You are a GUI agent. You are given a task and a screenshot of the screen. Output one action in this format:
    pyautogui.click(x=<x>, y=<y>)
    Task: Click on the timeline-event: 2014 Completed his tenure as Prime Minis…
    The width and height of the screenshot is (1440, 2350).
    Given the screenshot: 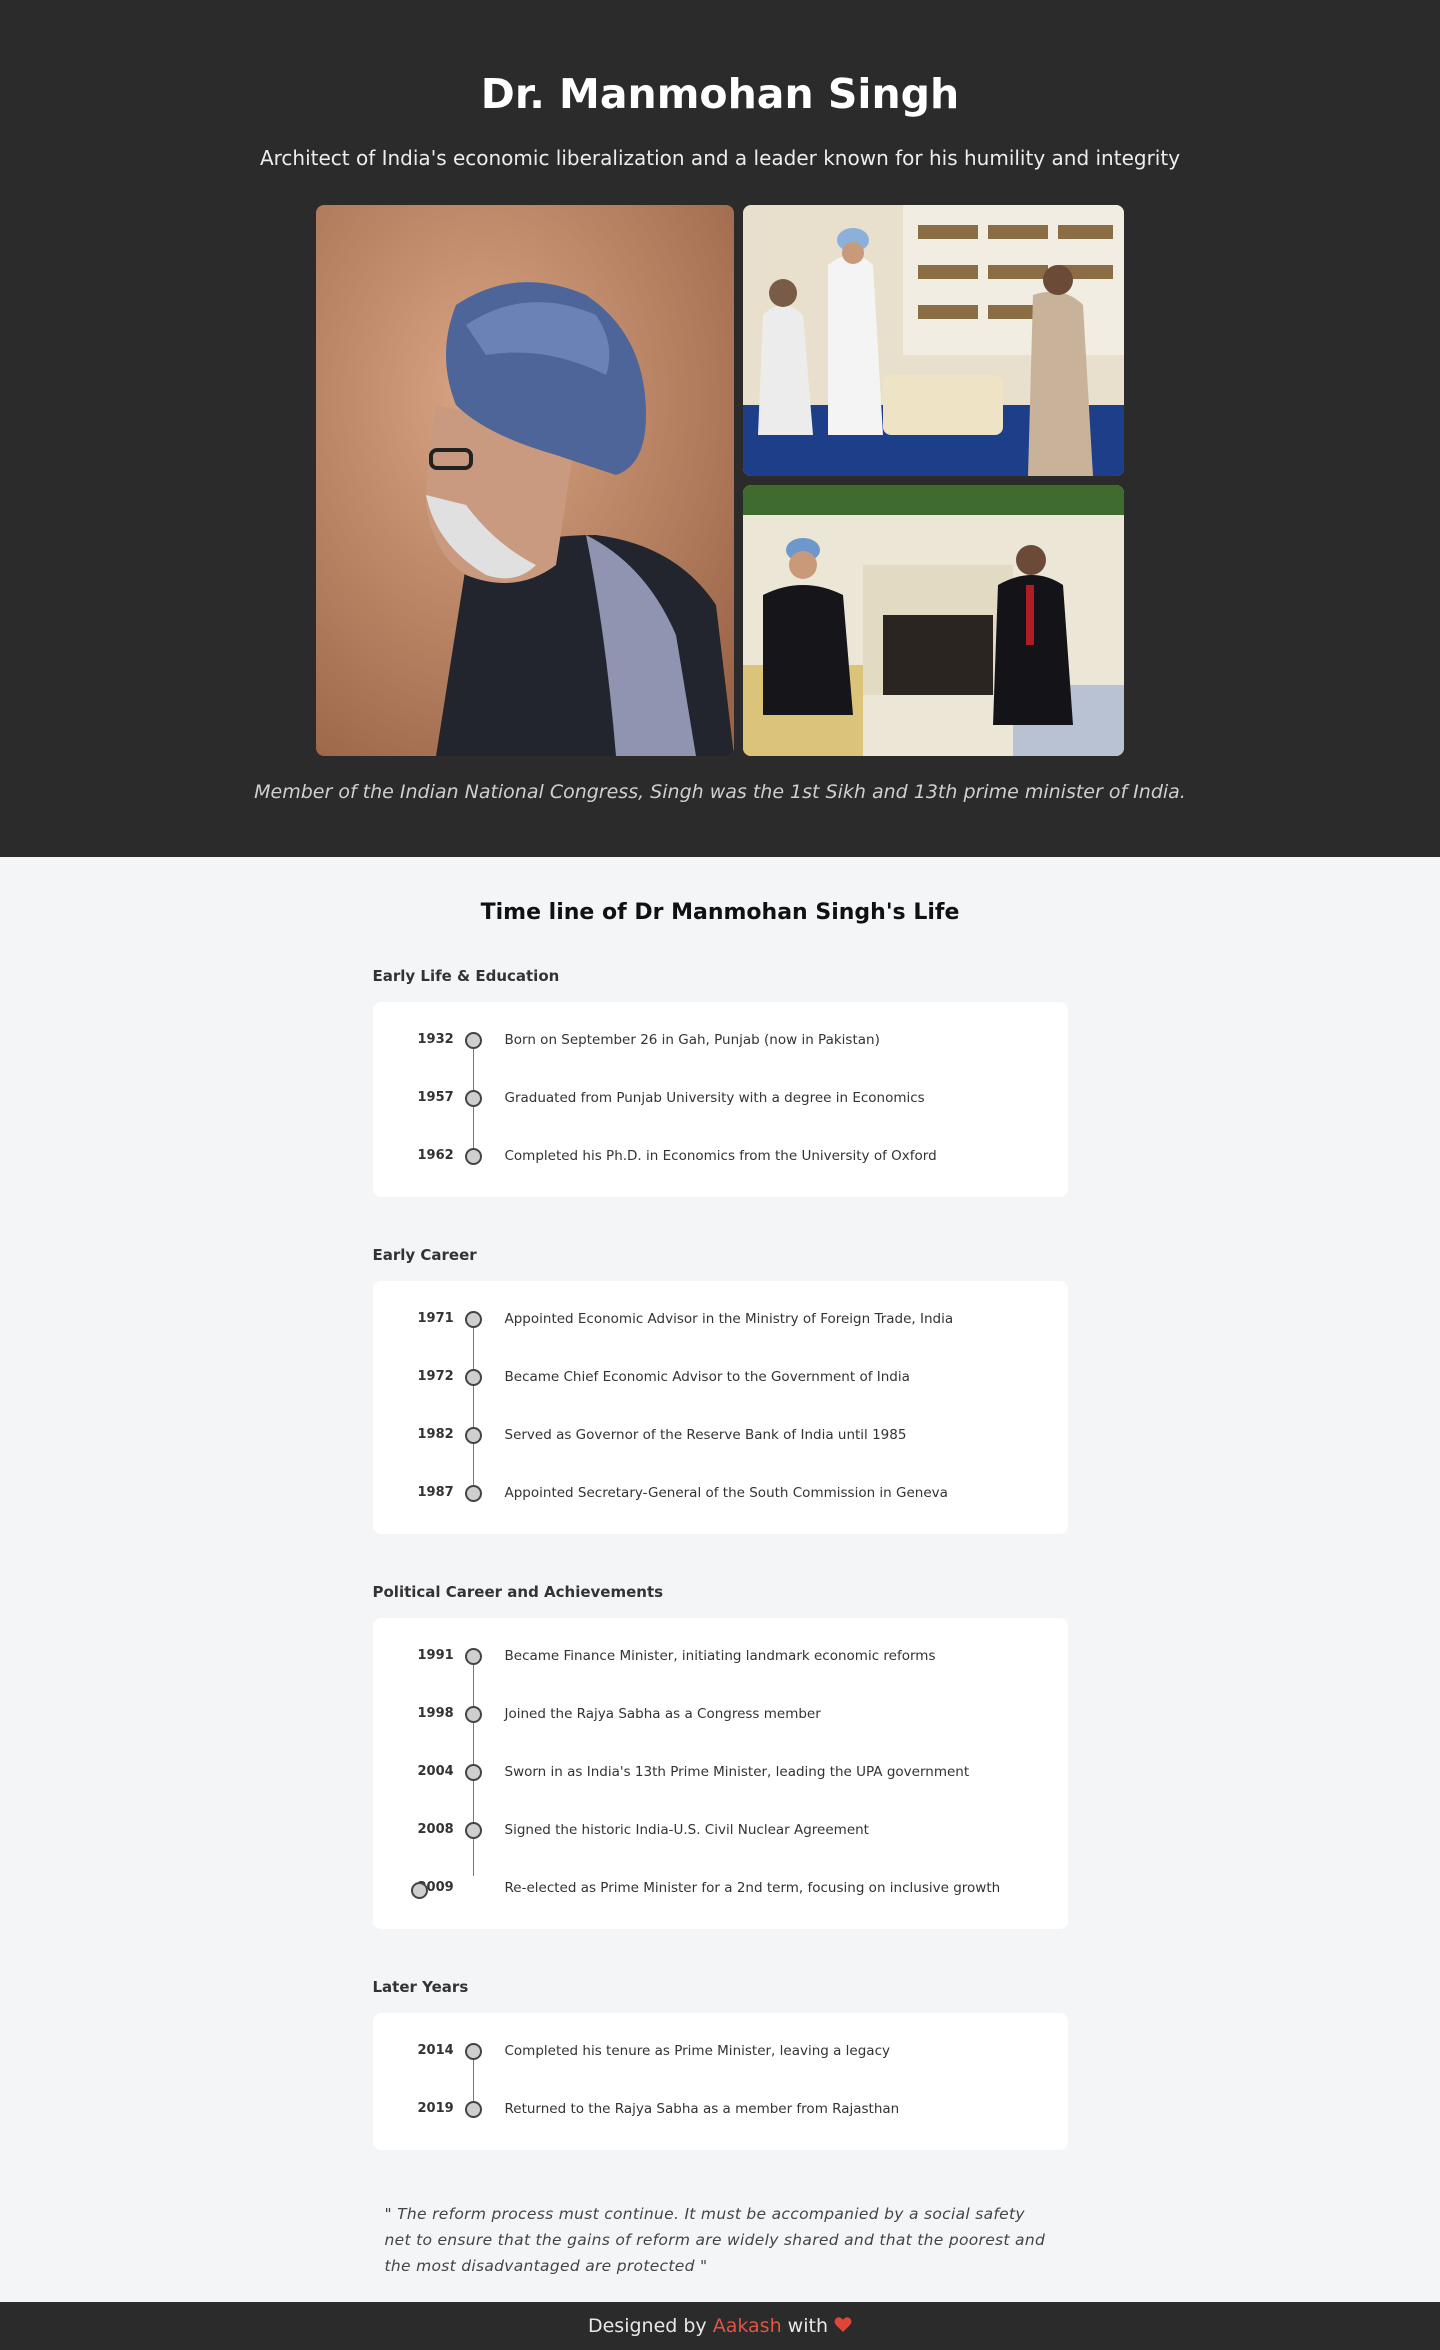 What is the action you would take?
    pyautogui.click(x=720, y=2068)
    